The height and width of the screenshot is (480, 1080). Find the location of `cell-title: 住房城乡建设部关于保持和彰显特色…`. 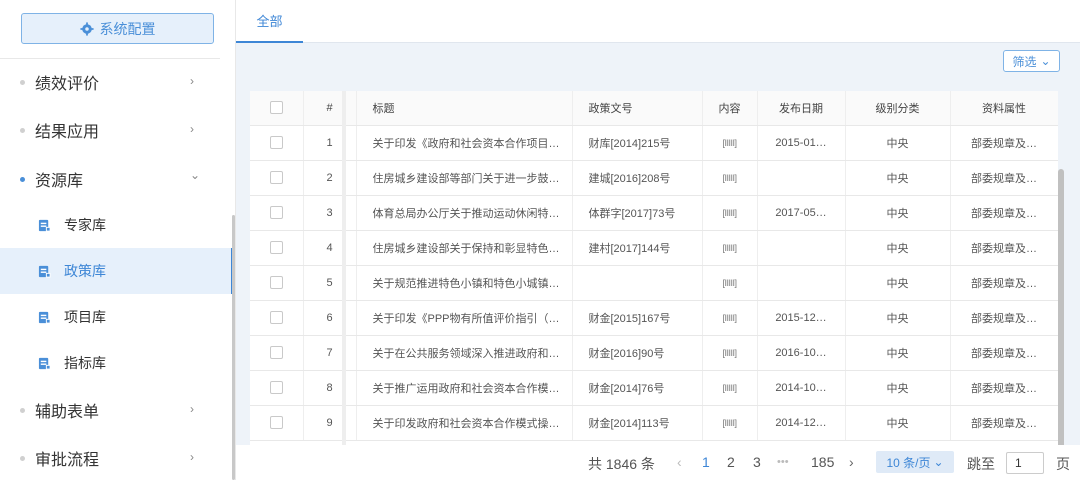

cell-title: 住房城乡建设部关于保持和彰显特色… is located at coordinates (464, 248).